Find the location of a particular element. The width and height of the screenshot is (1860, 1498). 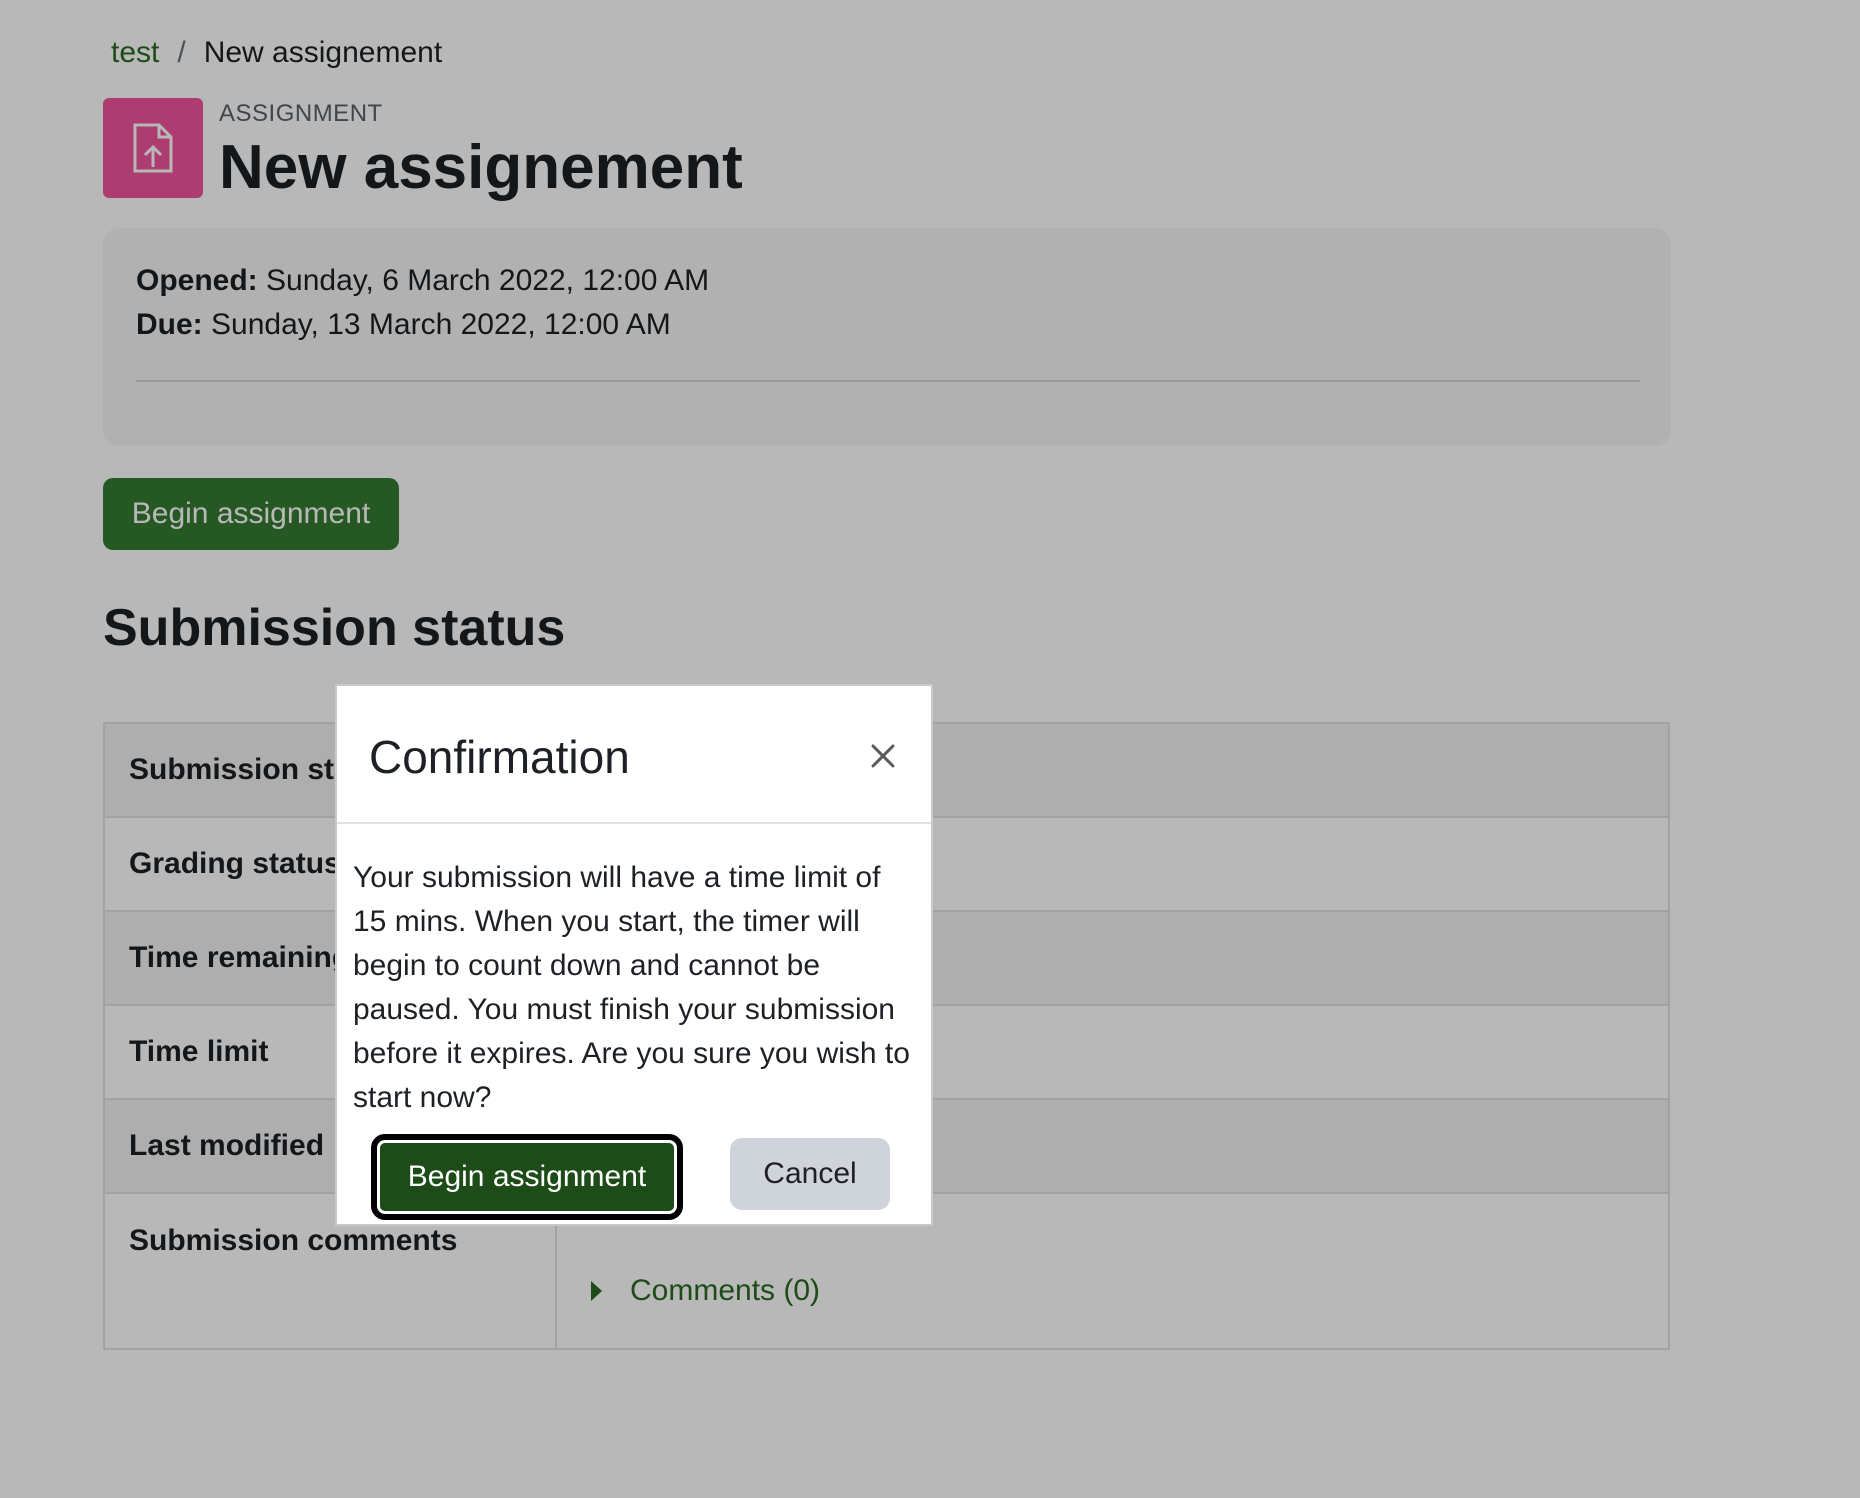

modal-header: Confirmation is located at coordinates (634, 755).